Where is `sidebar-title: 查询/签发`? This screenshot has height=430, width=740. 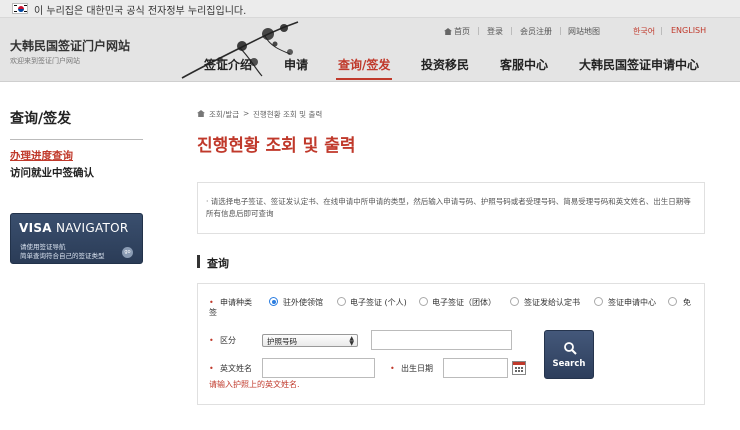
sidebar-title: 查询/签发 is located at coordinates (41, 119).